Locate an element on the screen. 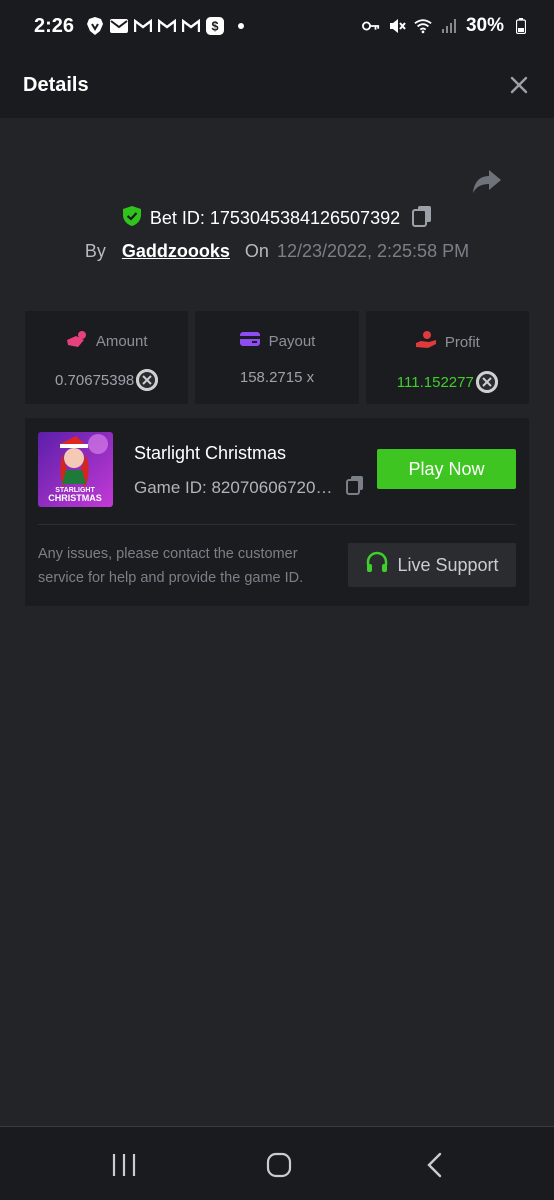 This screenshot has width=554, height=1200. home-button is located at coordinates (279, 1165).